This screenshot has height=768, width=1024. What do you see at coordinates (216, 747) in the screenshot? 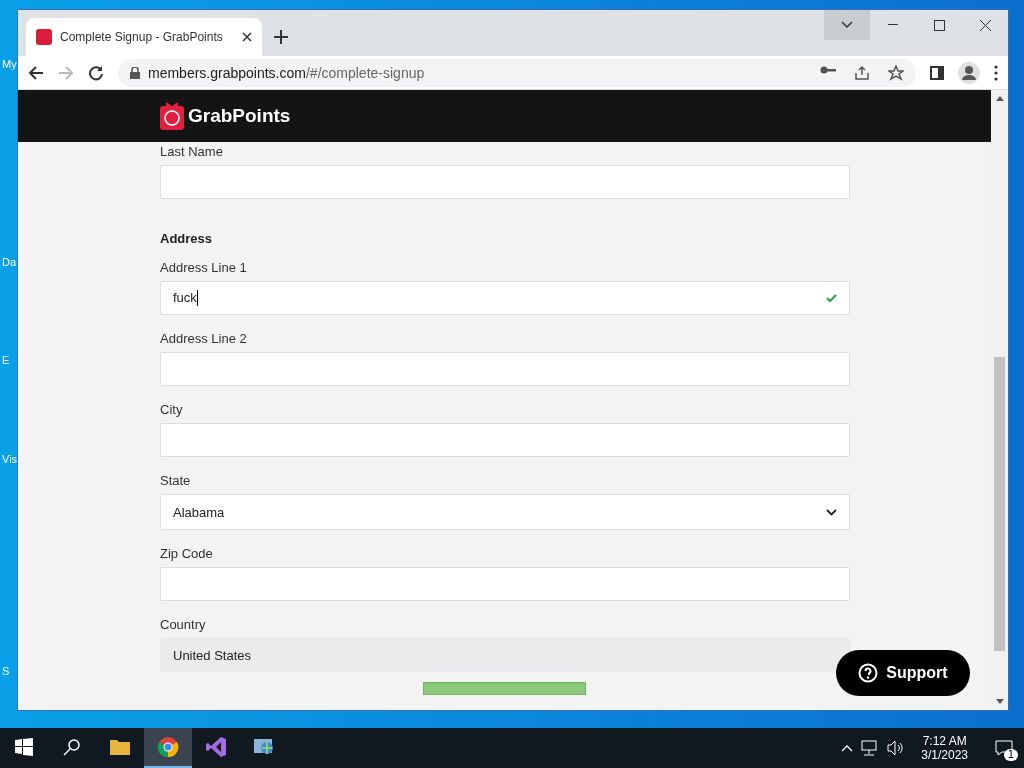
I see `visual-studio-icon` at bounding box center [216, 747].